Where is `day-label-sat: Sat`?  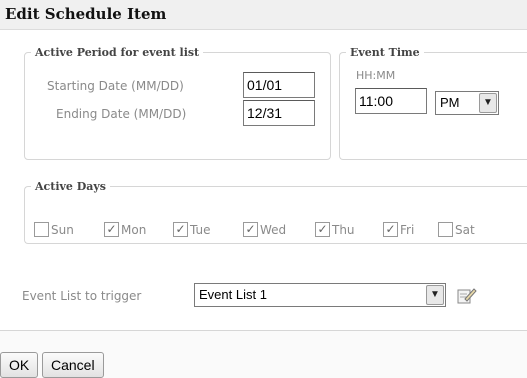 day-label-sat: Sat is located at coordinates (465, 229).